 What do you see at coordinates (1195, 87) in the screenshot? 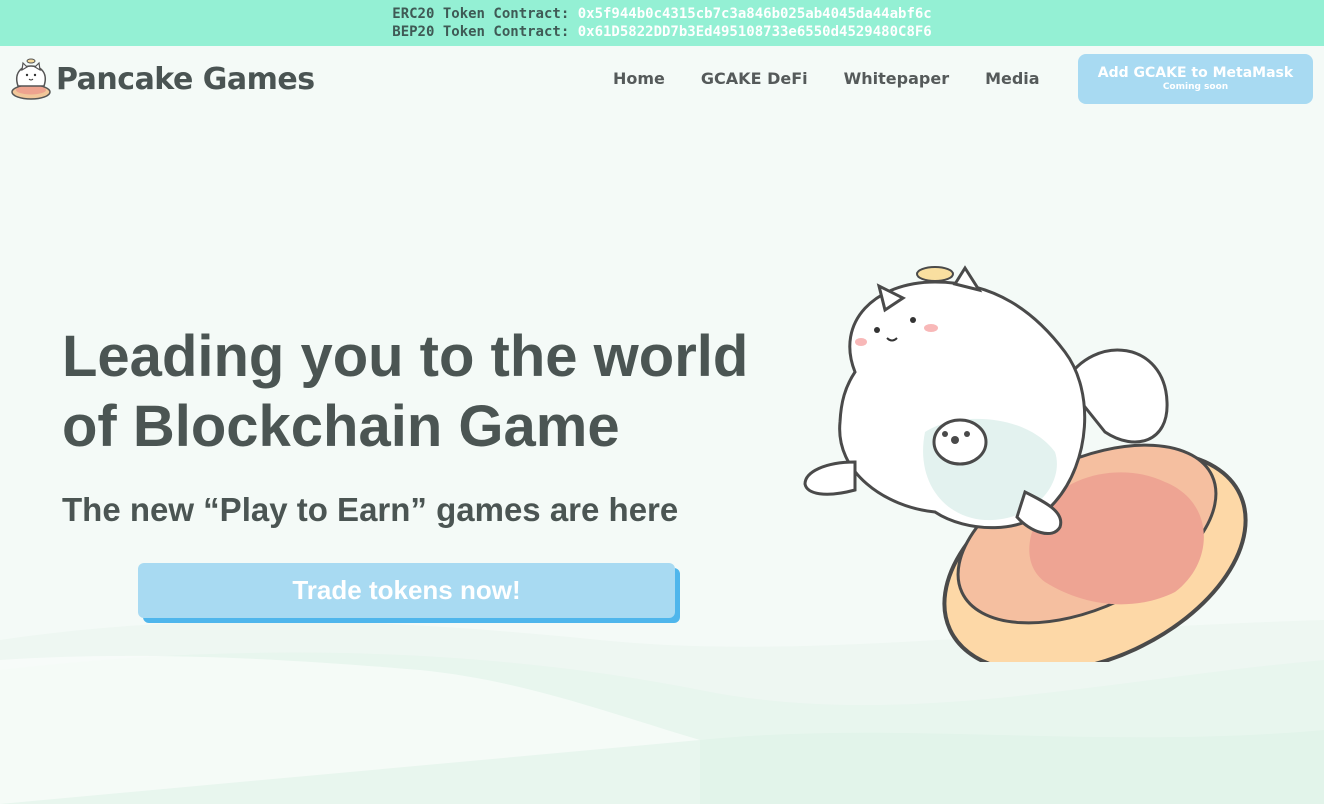
I see `metamask-button-sublabel: Coming soon` at bounding box center [1195, 87].